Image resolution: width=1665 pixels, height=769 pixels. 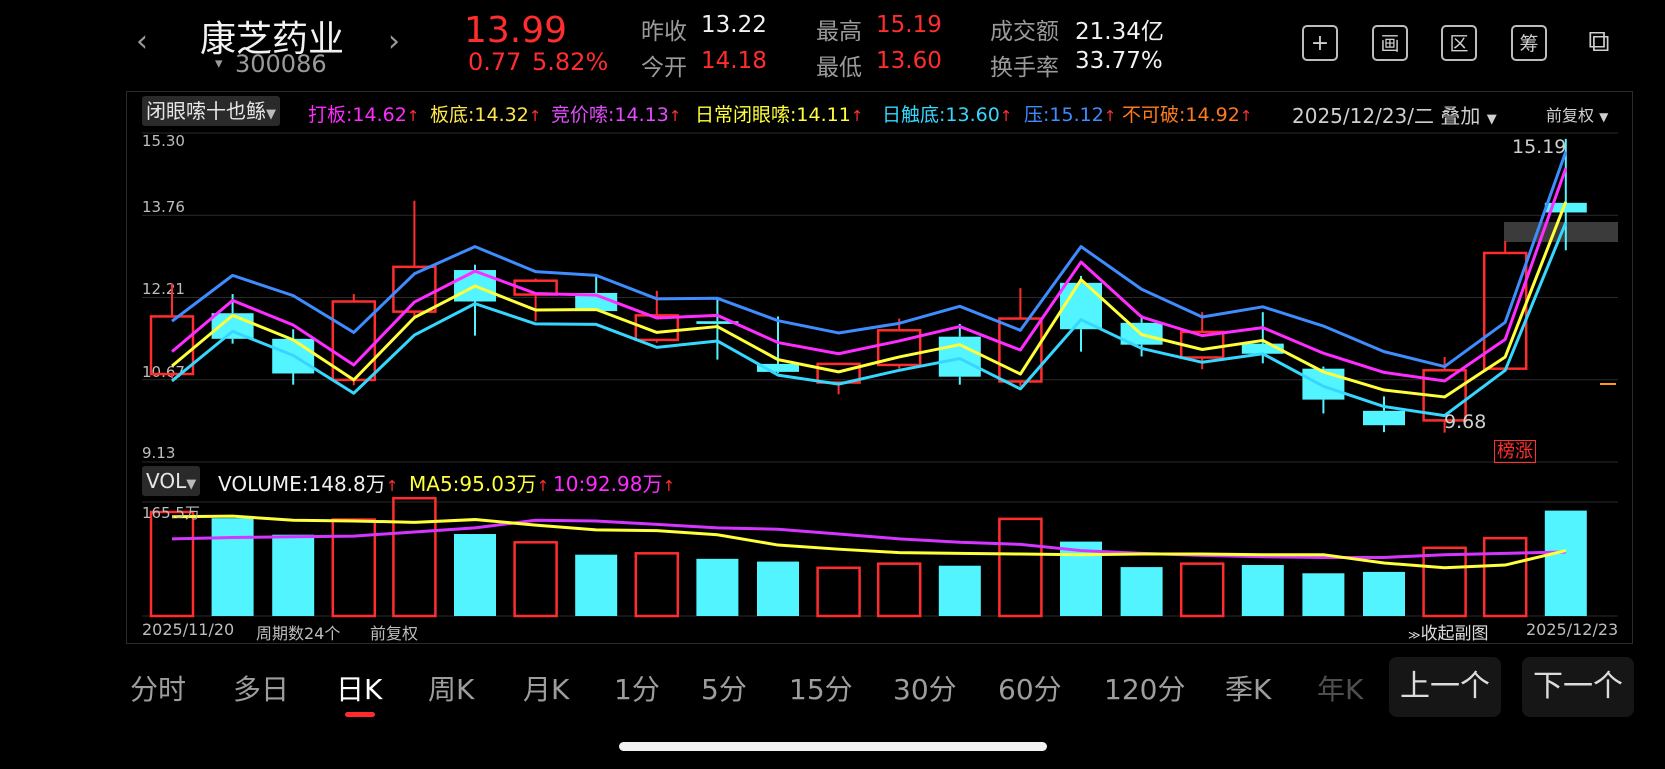 I want to click on tab-30min: 30分, so click(x=925, y=688).